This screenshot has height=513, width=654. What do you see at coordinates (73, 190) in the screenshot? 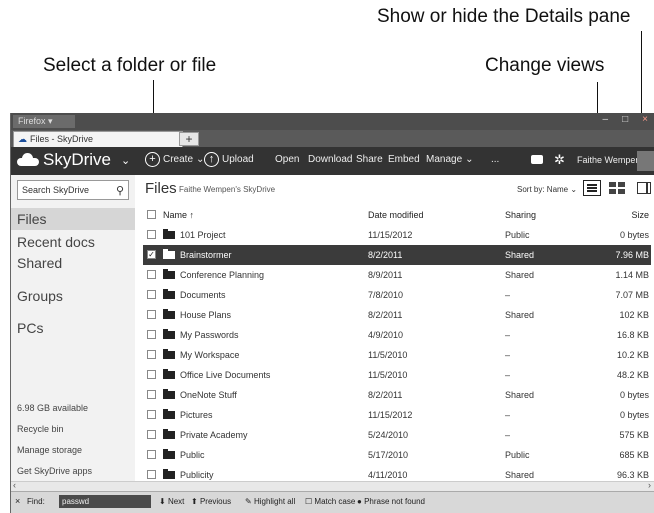
I see `search-input: Search SkyDrive ⚲` at bounding box center [73, 190].